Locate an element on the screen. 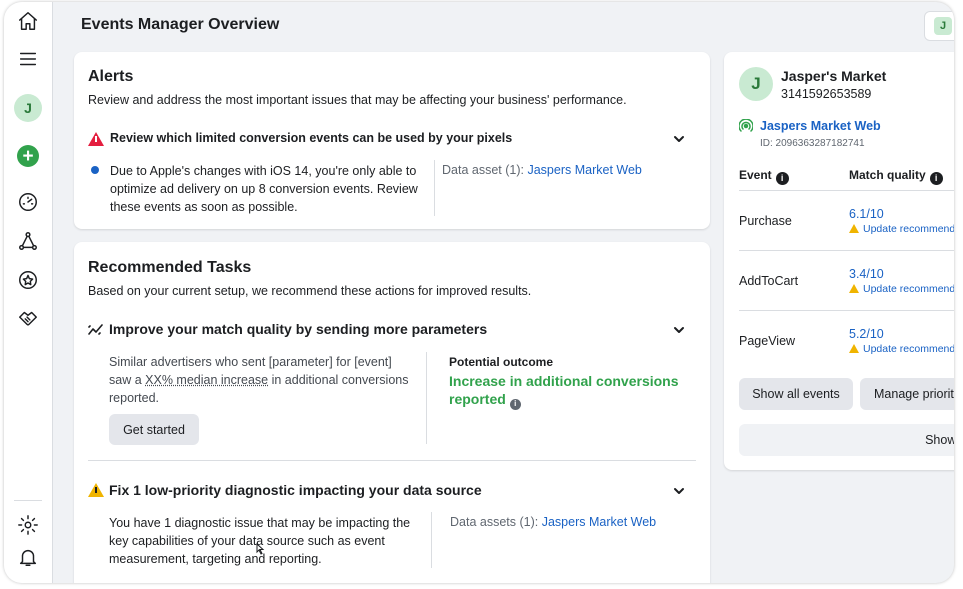 The height and width of the screenshot is (589, 963). page-title: Events Manager Overview is located at coordinates (180, 24).